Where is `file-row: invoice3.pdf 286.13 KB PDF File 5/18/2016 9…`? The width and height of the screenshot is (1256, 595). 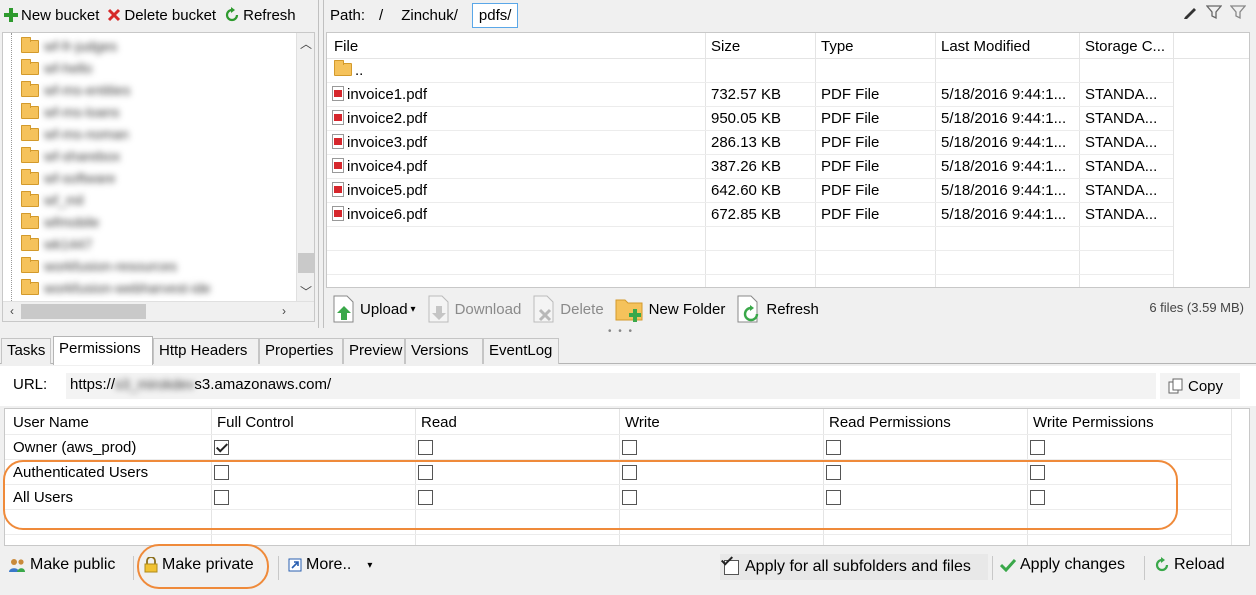
file-row: invoice3.pdf 286.13 KB PDF File 5/18/2016 9… is located at coordinates (750, 143).